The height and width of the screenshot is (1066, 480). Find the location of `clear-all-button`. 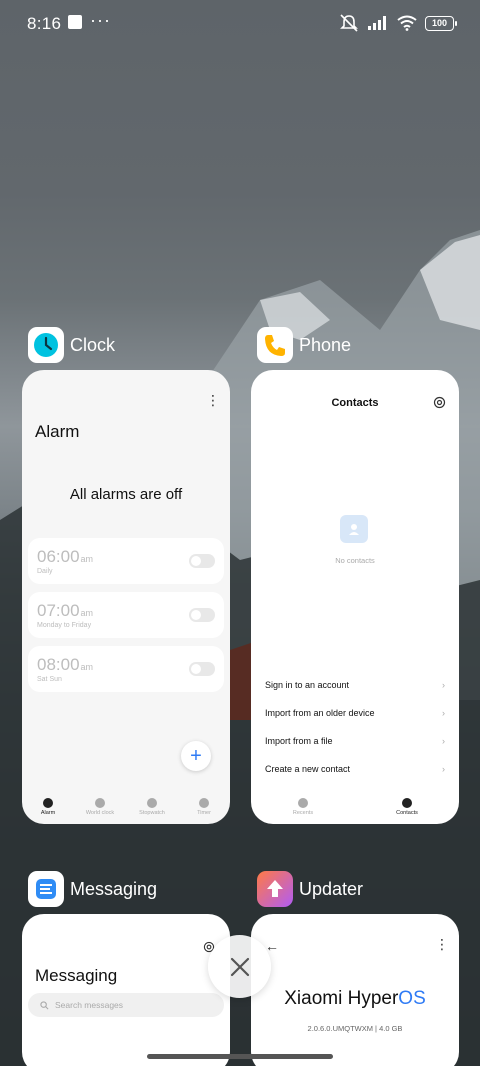

clear-all-button is located at coordinates (239, 966).